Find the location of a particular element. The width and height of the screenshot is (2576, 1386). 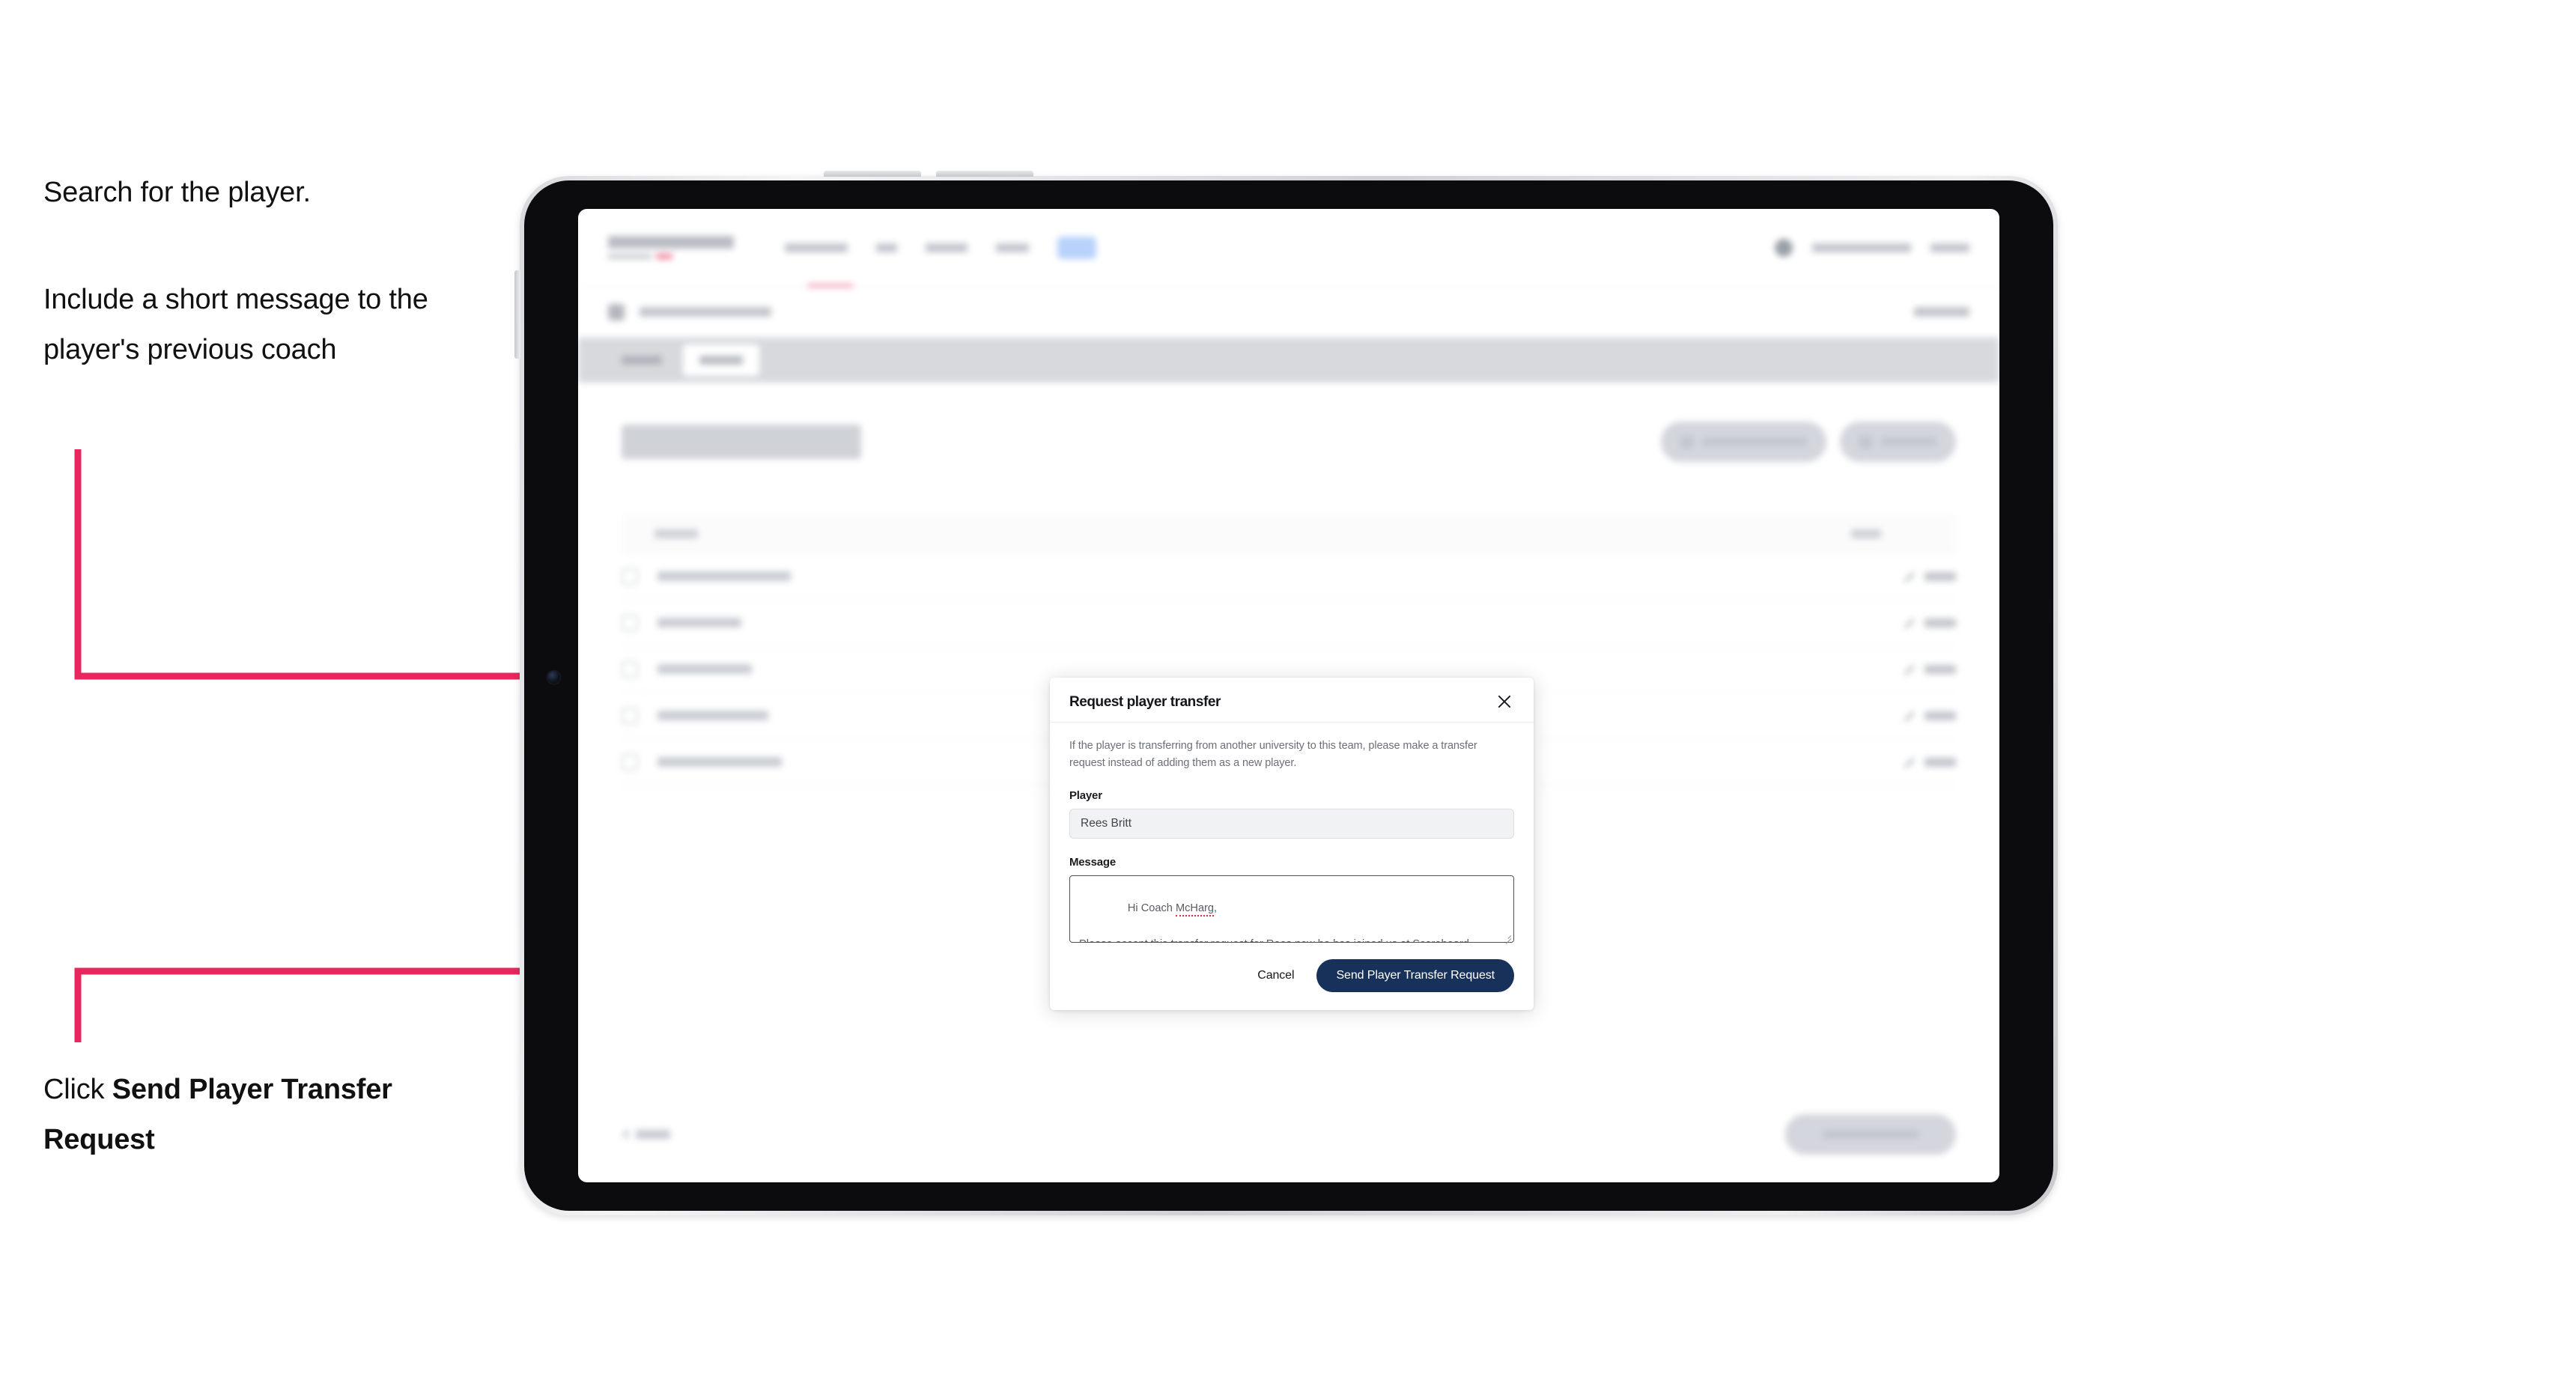

nav-link-competitions is located at coordinates (946, 247).